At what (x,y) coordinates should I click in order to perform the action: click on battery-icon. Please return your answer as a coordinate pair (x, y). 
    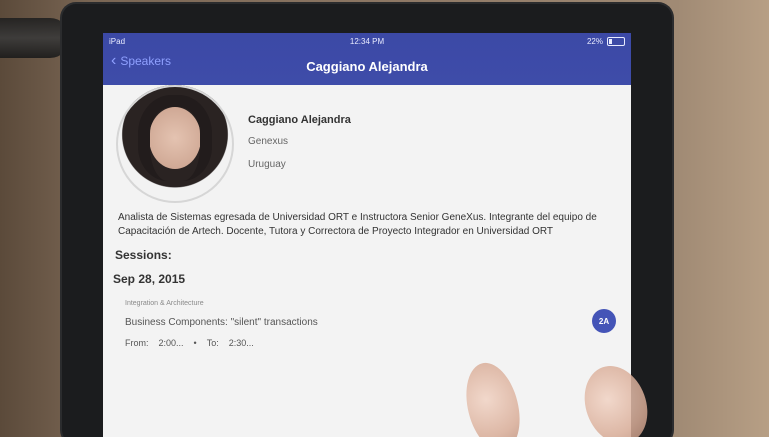
    Looking at the image, I should click on (616, 41).